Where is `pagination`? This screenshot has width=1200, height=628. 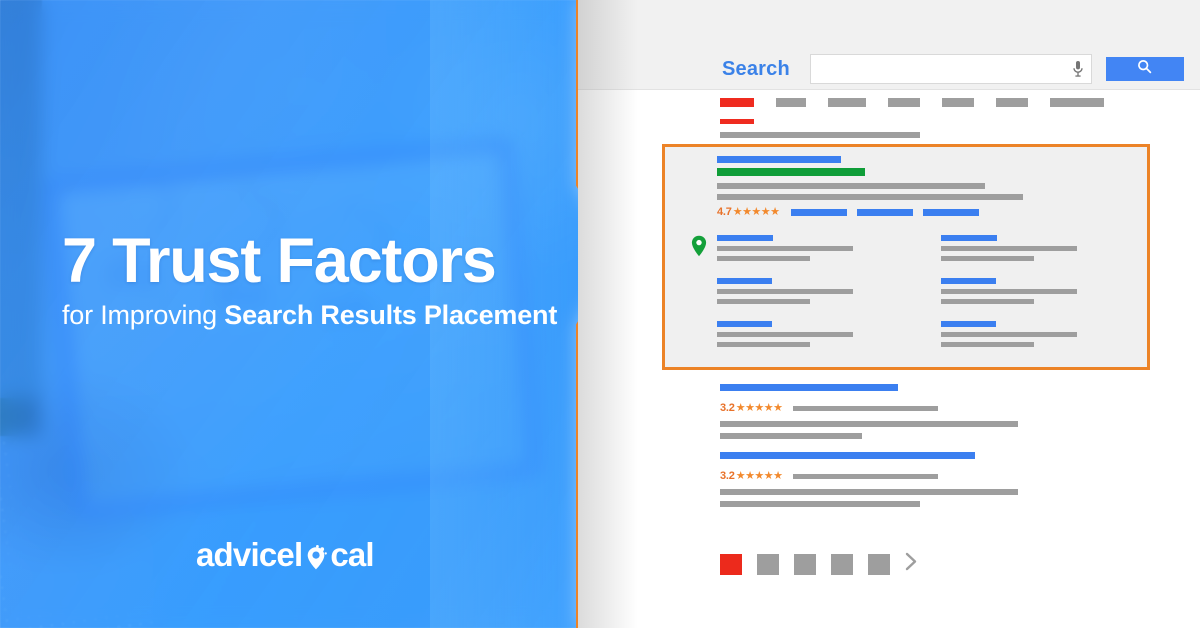
pagination is located at coordinates (819, 564).